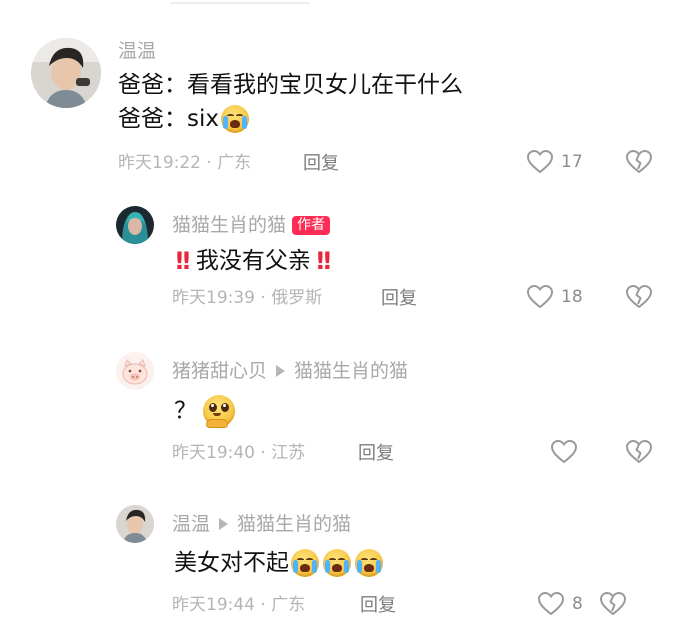  What do you see at coordinates (168, 118) in the screenshot?
I see `comment-text-line: 爸爸：six` at bounding box center [168, 118].